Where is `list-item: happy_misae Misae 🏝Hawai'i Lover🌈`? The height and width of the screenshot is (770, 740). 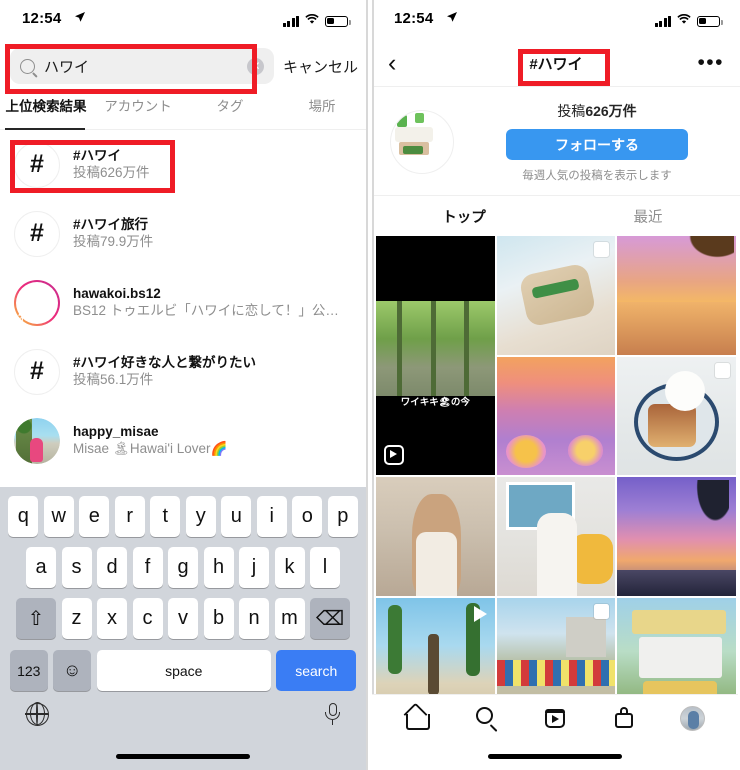
list-item: happy_misae Misae 🏝Hawai'i Lover🌈 is located at coordinates (184, 440).